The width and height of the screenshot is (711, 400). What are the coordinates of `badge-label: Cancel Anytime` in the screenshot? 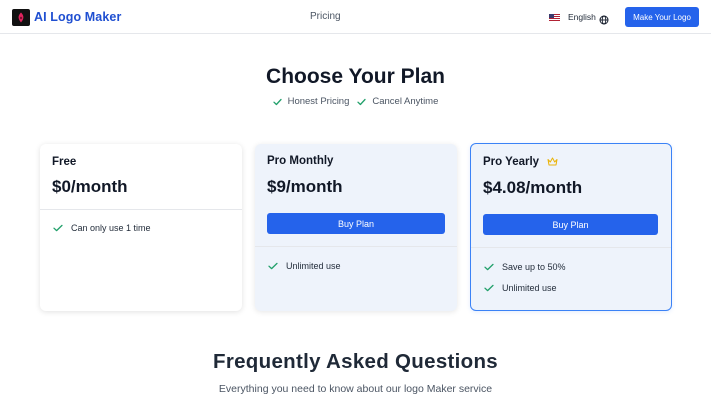 It's located at (405, 101).